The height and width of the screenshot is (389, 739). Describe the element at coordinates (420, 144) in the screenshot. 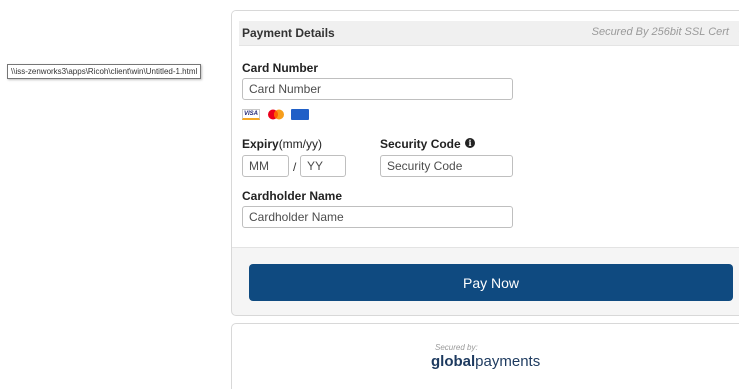

I see `security-code-label: Security Code` at that location.